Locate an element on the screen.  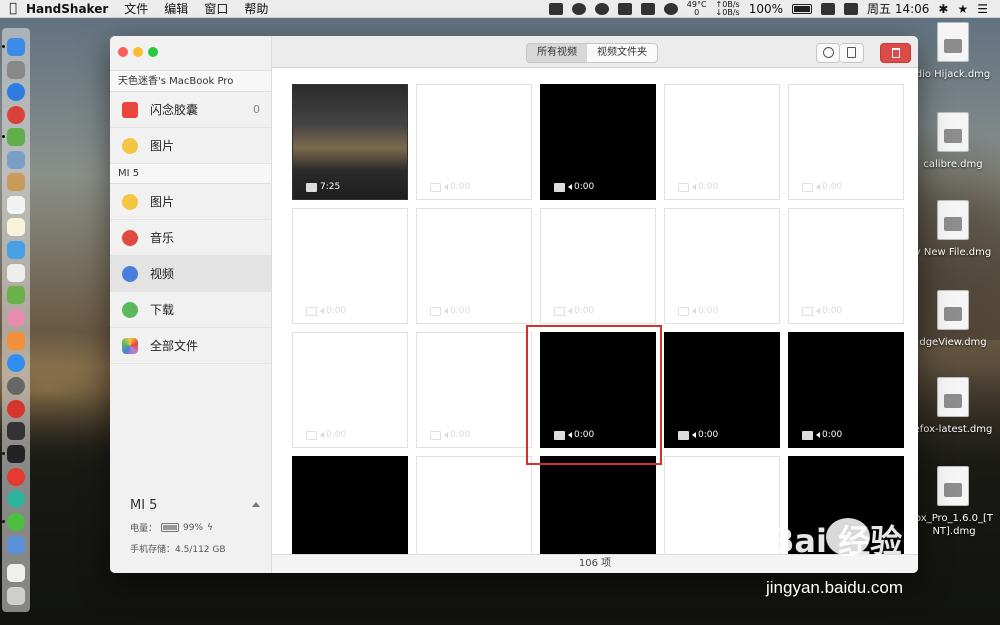
finder-icon is located at coordinates (16, 47).